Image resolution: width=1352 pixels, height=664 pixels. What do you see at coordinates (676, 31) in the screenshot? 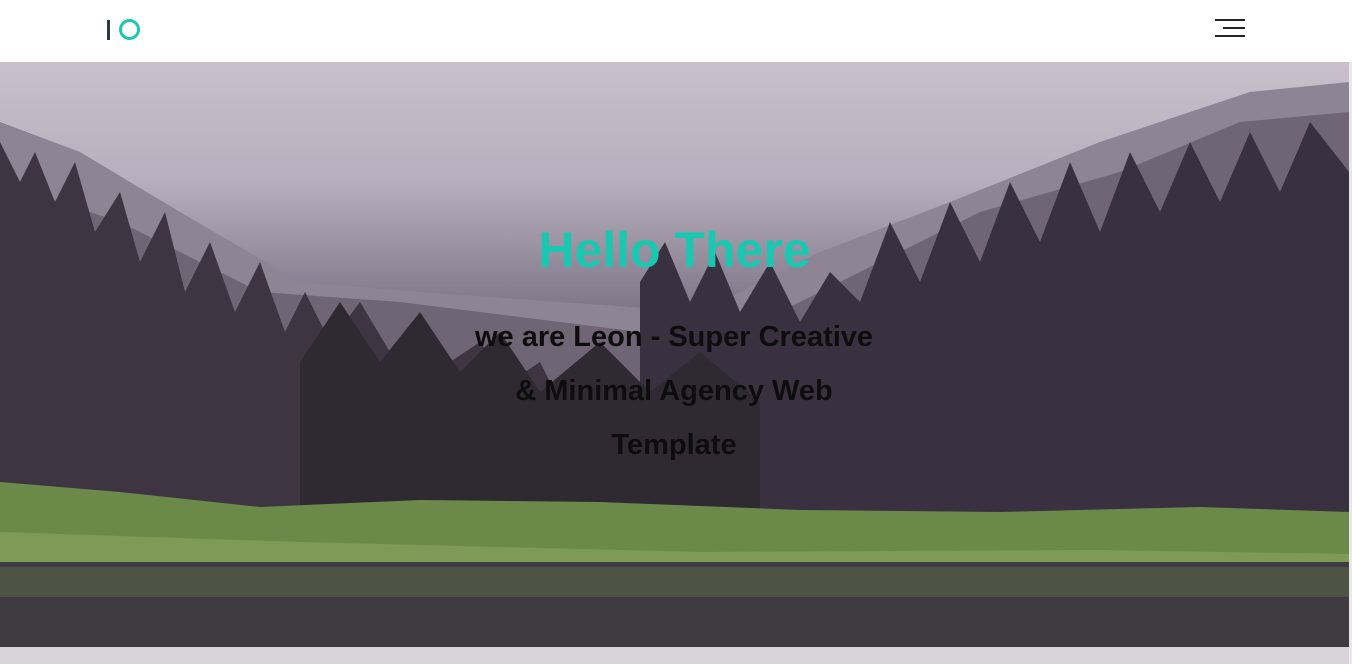
I see `site-header` at bounding box center [676, 31].